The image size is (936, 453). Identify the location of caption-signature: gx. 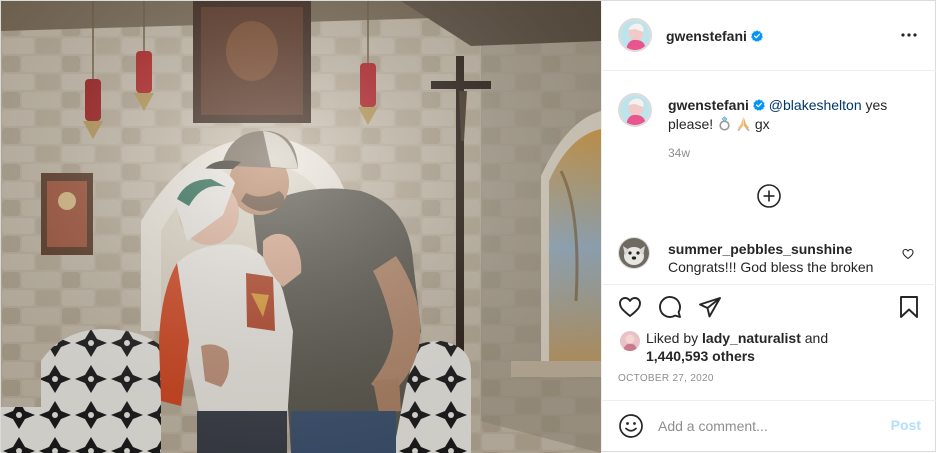
(760, 124).